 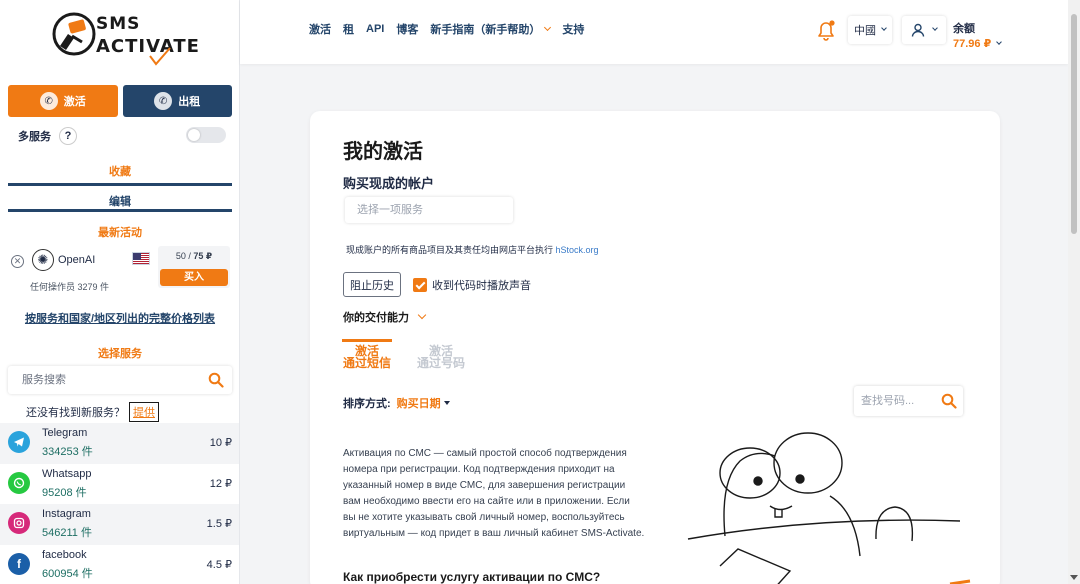 What do you see at coordinates (120, 268) in the screenshot?
I see `latest-offer-row: ✕ ✺ OpenAI 任何操作员 3279 件 50 / 75 ₽ 买入` at bounding box center [120, 268].